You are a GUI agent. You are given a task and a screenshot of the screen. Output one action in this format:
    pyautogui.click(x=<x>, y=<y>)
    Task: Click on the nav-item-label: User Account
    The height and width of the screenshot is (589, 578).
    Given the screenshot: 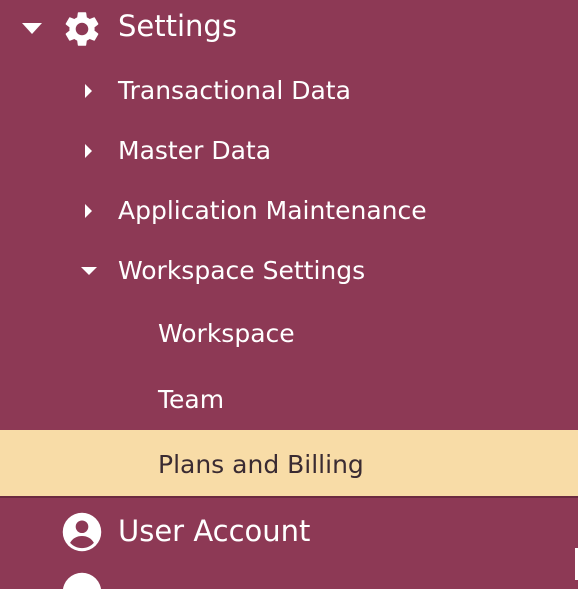 What is the action you would take?
    pyautogui.click(x=214, y=531)
    